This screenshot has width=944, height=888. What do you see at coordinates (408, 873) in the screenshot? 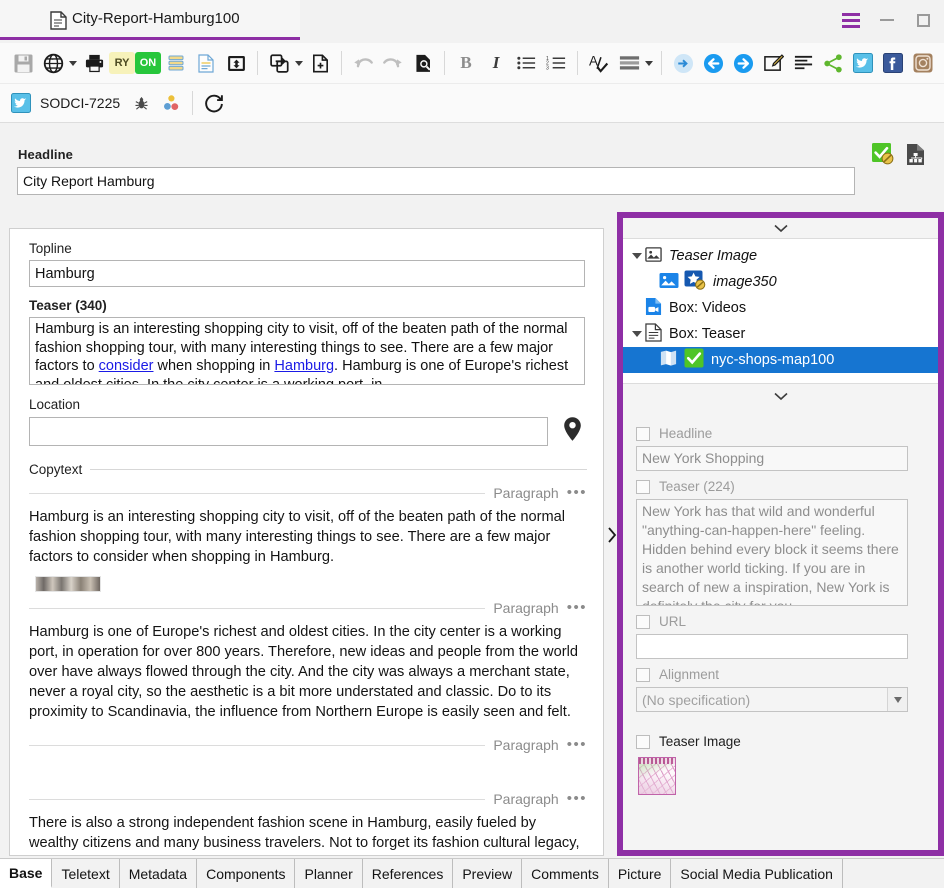
I see `tab-references: References` at bounding box center [408, 873].